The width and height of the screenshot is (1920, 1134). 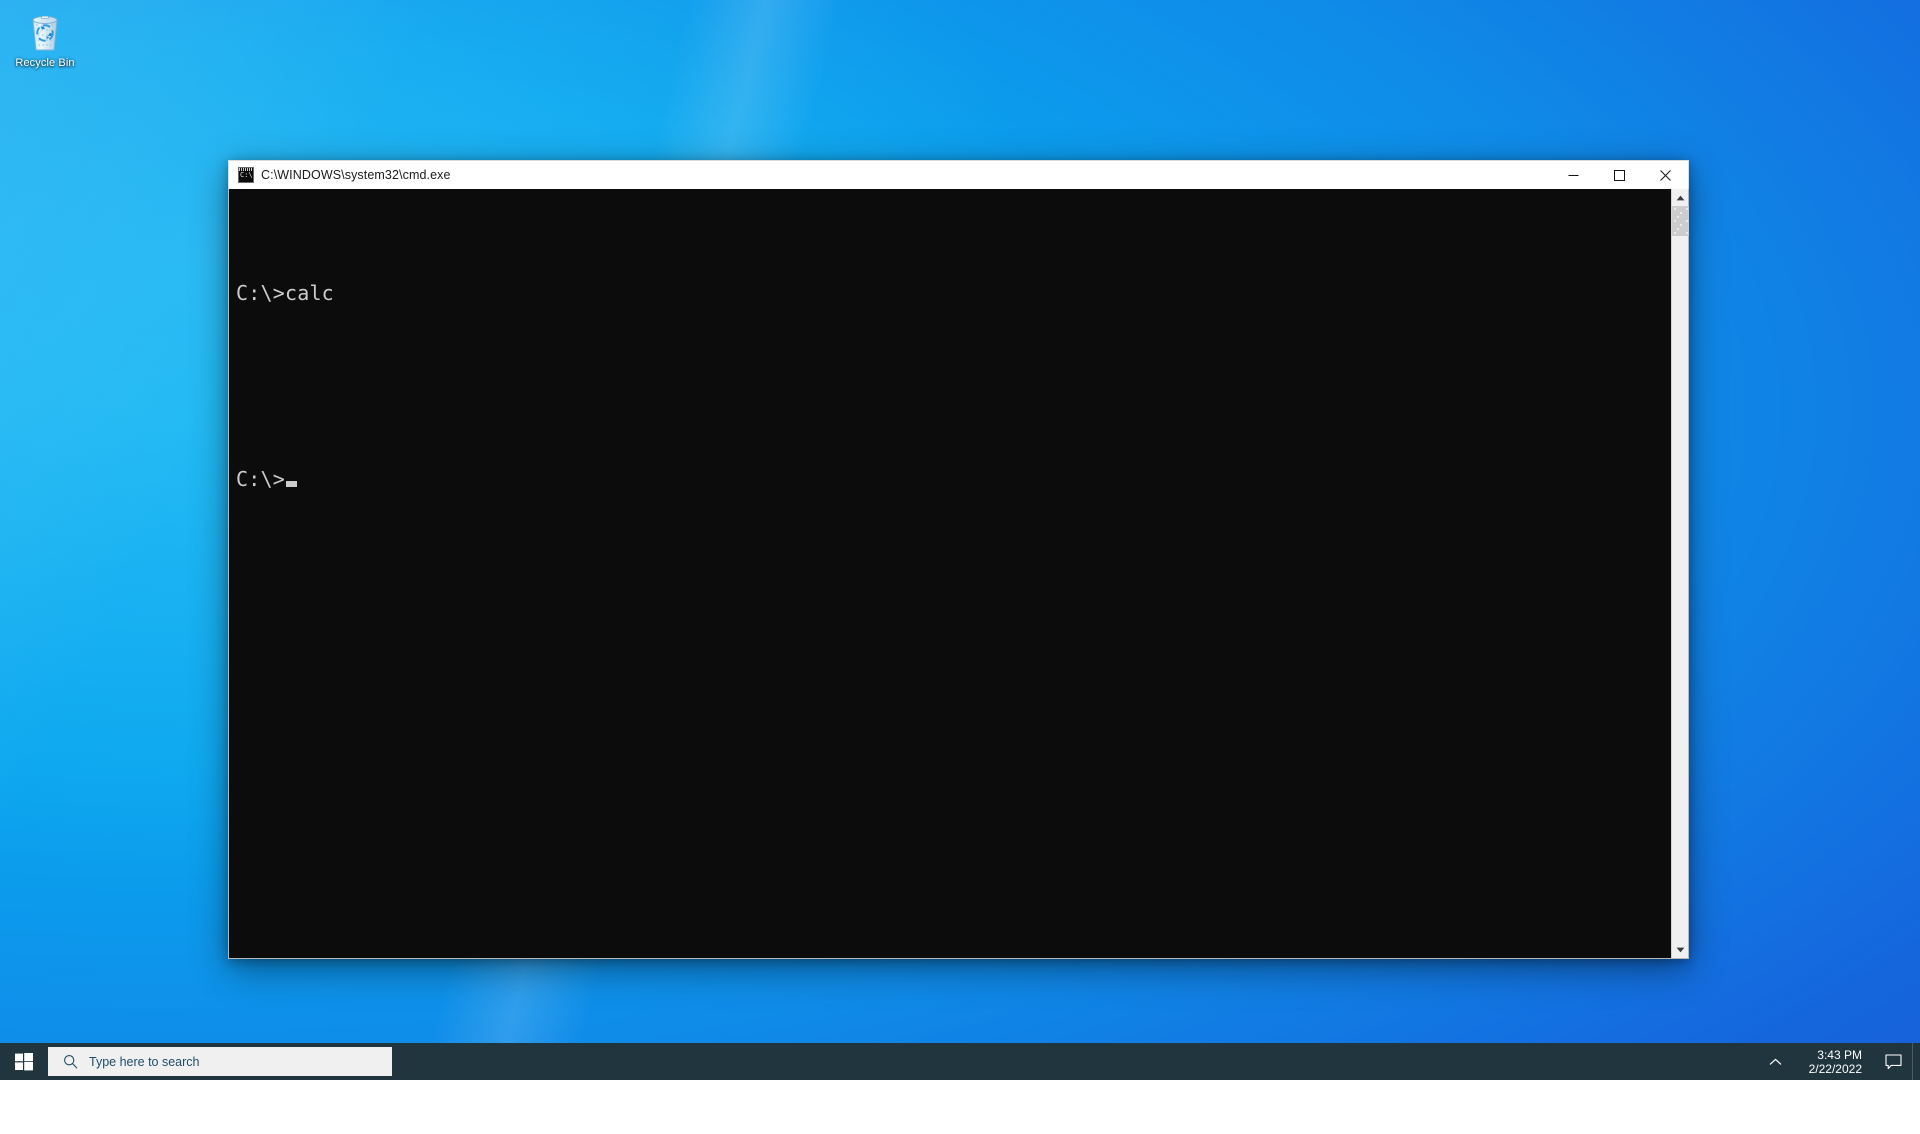 I want to click on vertical-scrollbar, so click(x=1679, y=573).